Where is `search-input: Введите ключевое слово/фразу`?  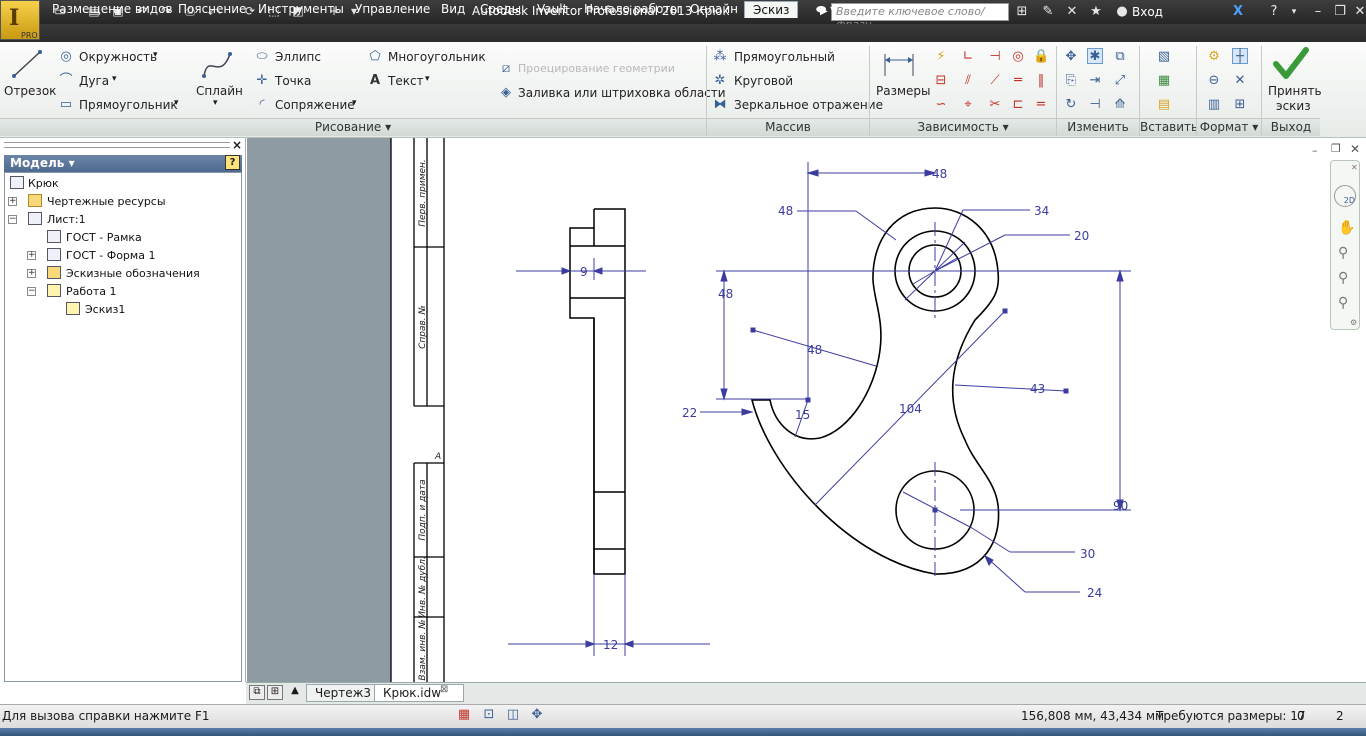
search-input: Введите ключевое слово/фразу is located at coordinates (920, 17).